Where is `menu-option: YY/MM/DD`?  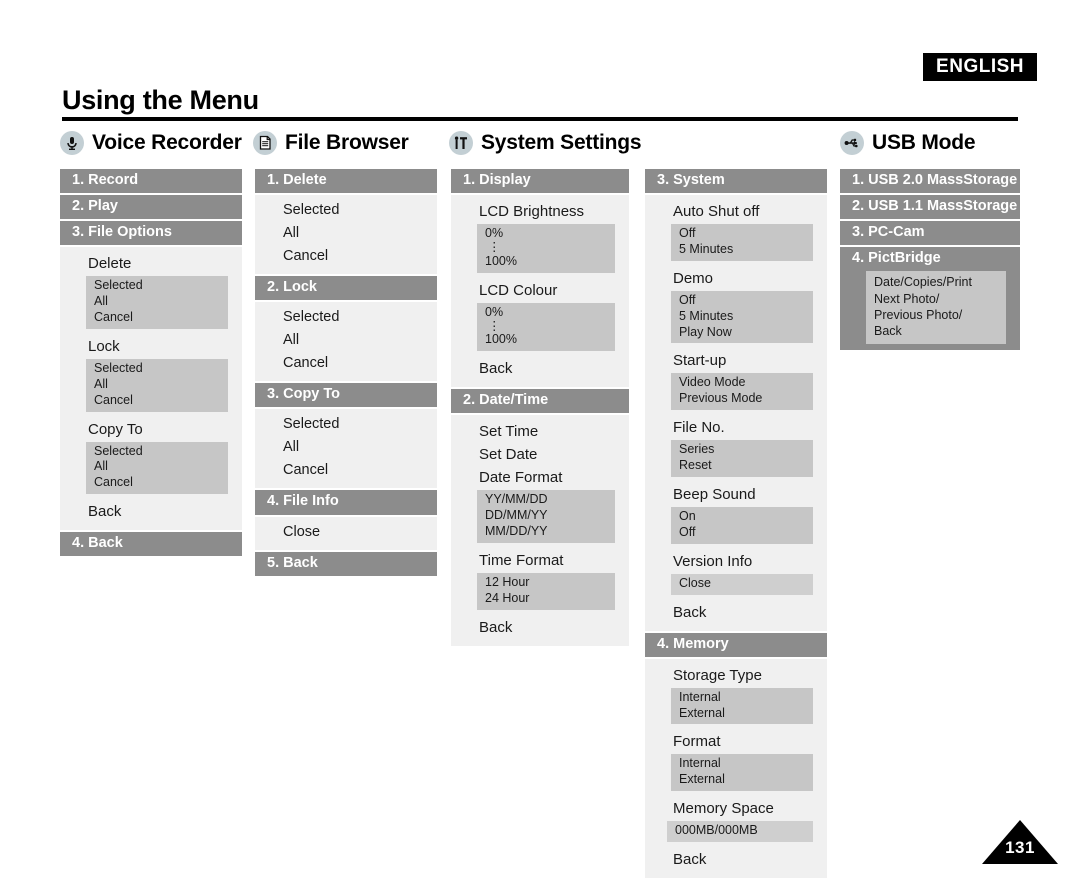
menu-option: YY/MM/DD is located at coordinates (550, 500).